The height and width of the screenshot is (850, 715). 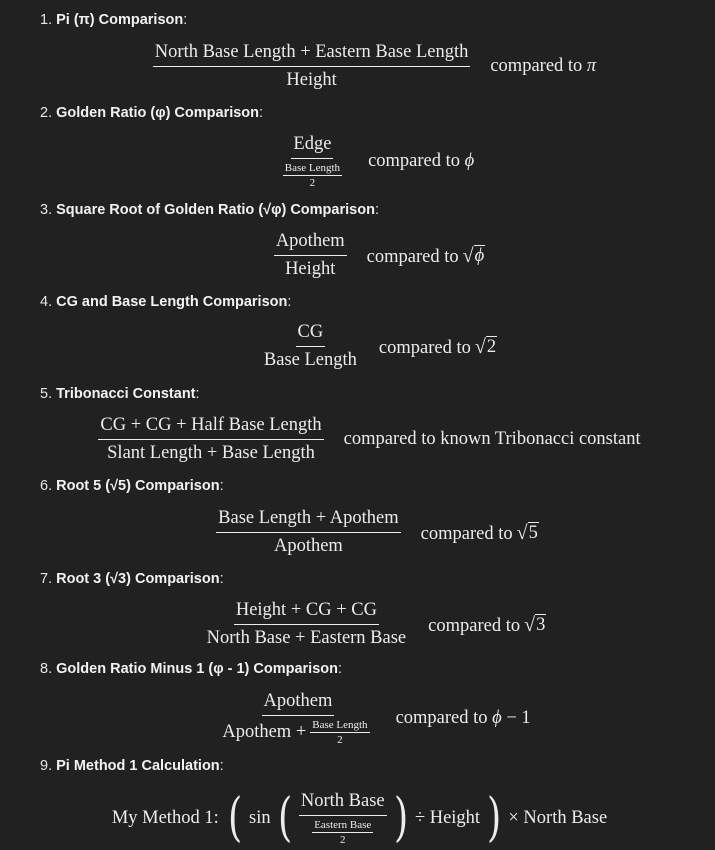 I want to click on comparison: compared to √ ϕ, so click(x=426, y=256).